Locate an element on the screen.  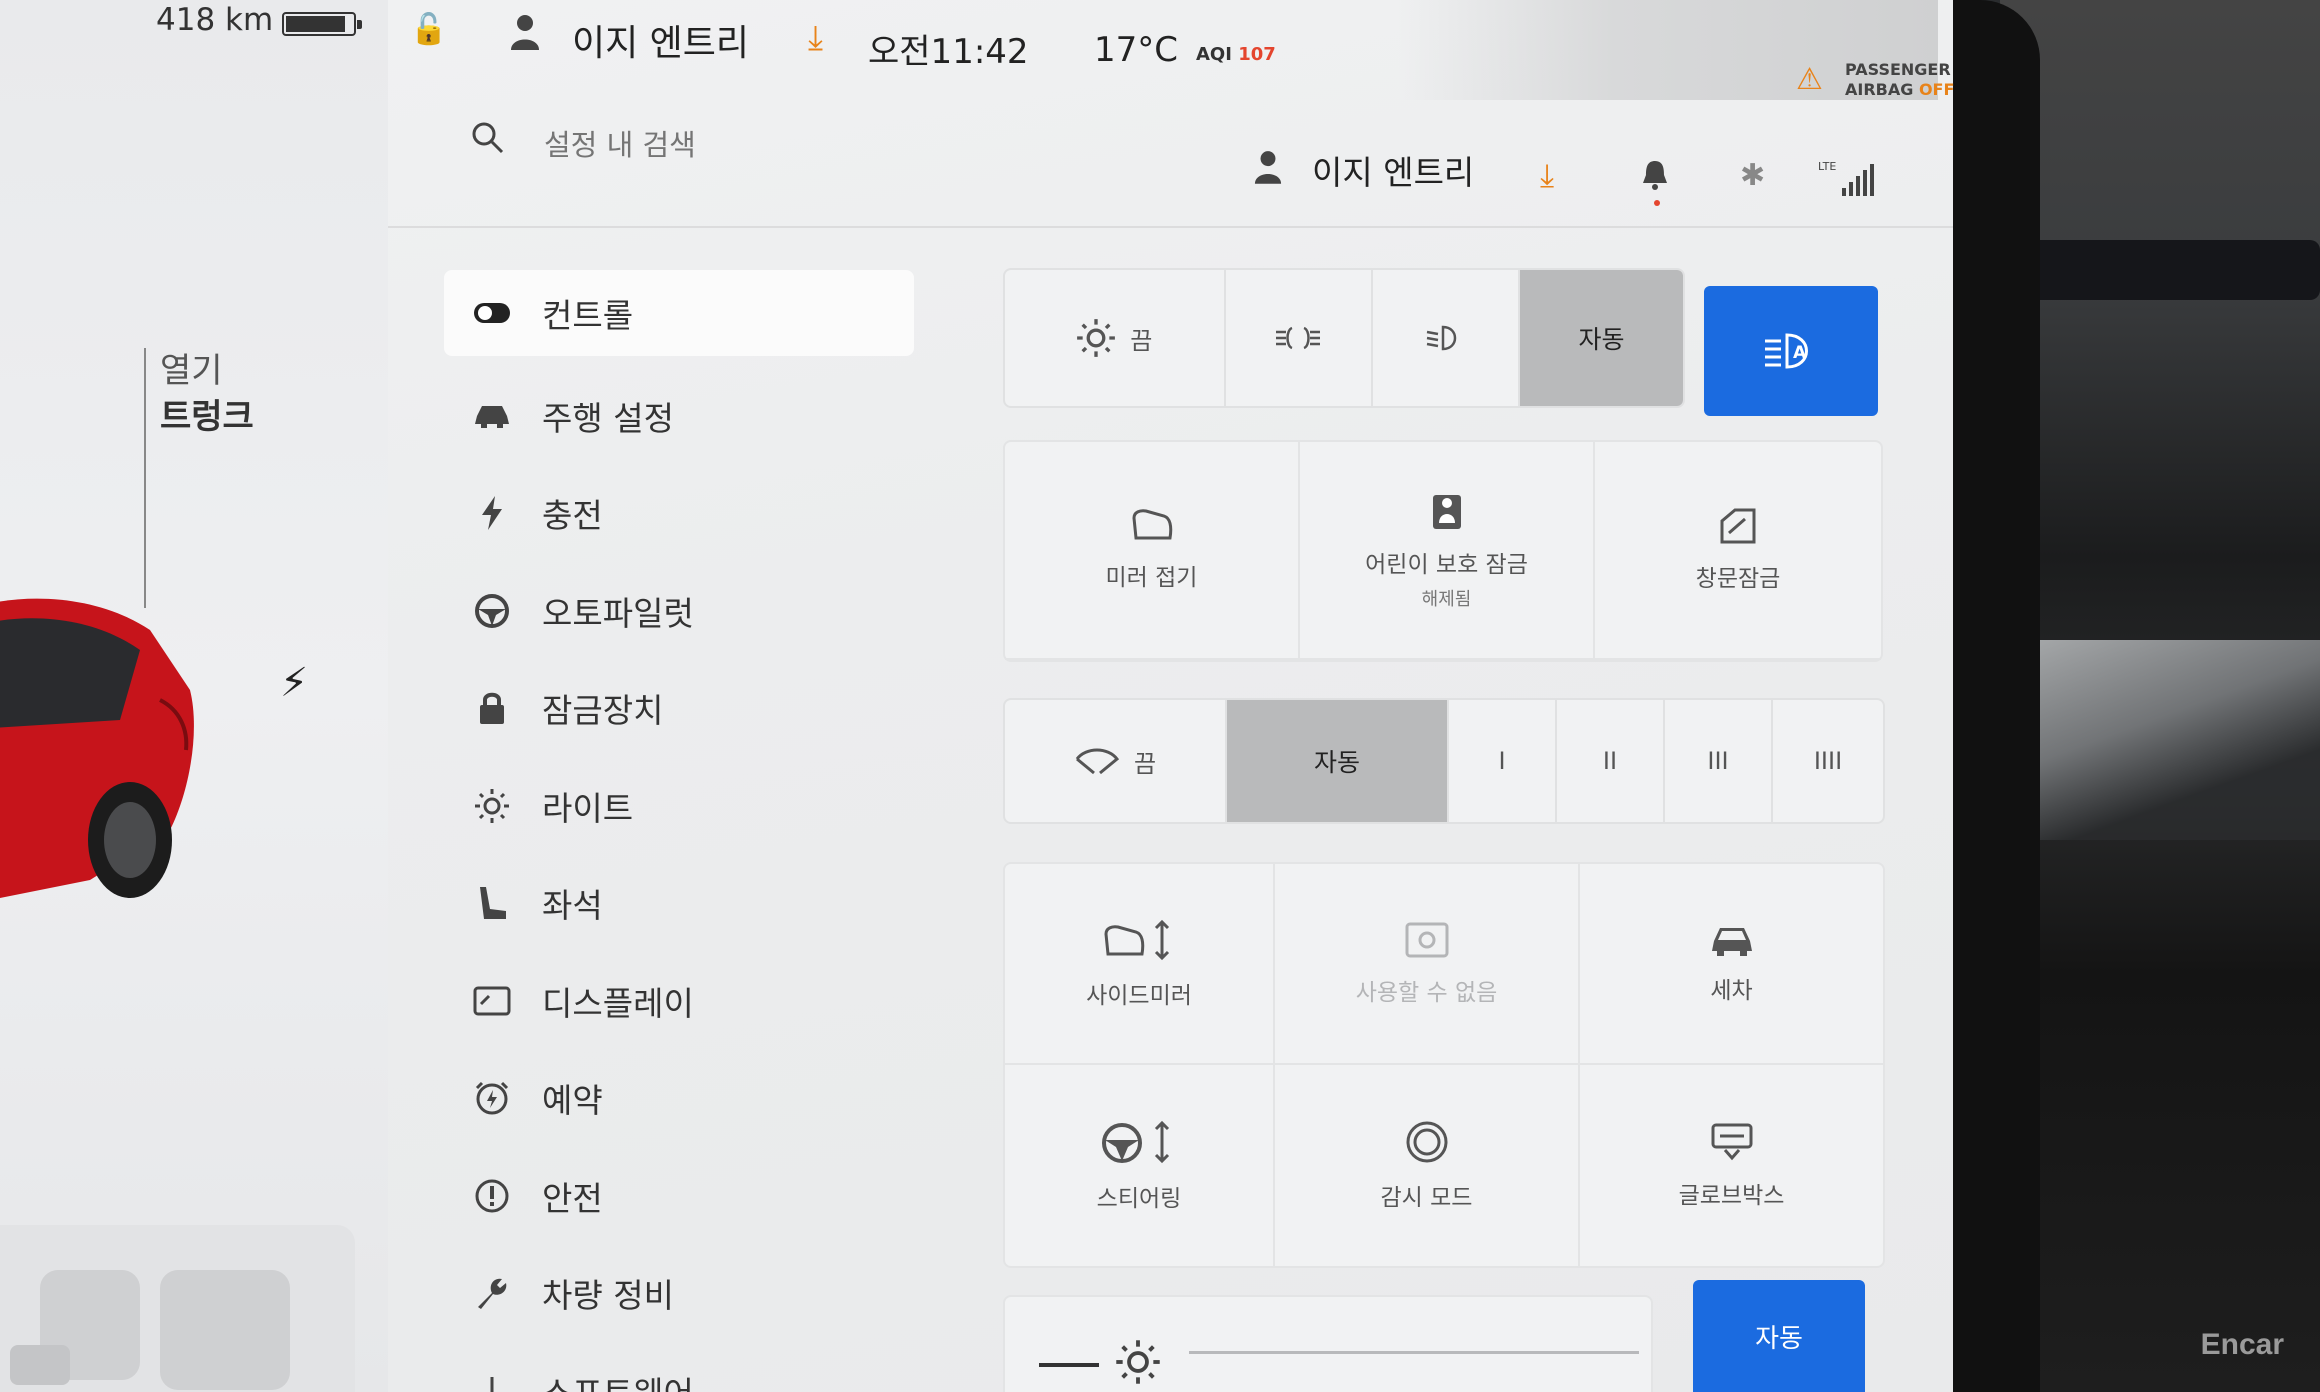
dashboard-shadow is located at coordinates (2175, 270).